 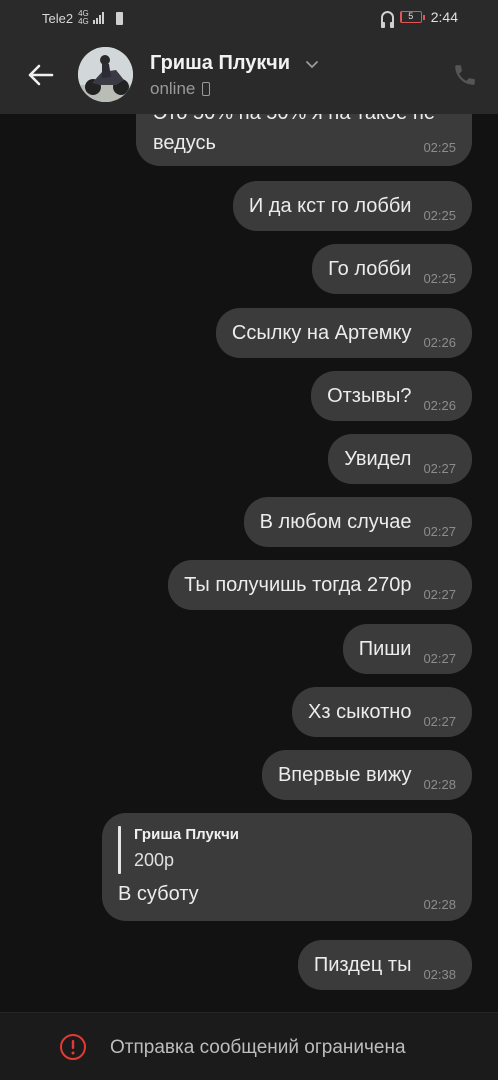 What do you see at coordinates (385, 648) in the screenshot?
I see `message-text: Пиши` at bounding box center [385, 648].